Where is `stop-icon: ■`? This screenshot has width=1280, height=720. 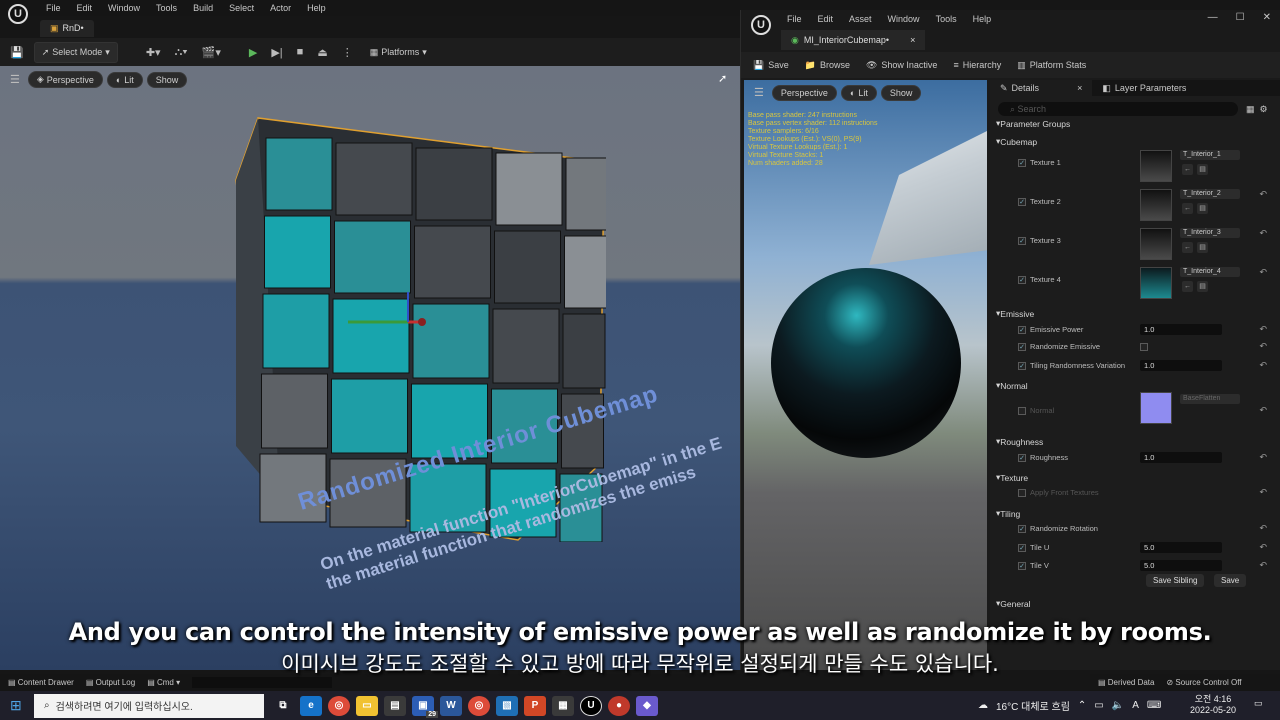
stop-icon: ■ is located at coordinates (300, 52).